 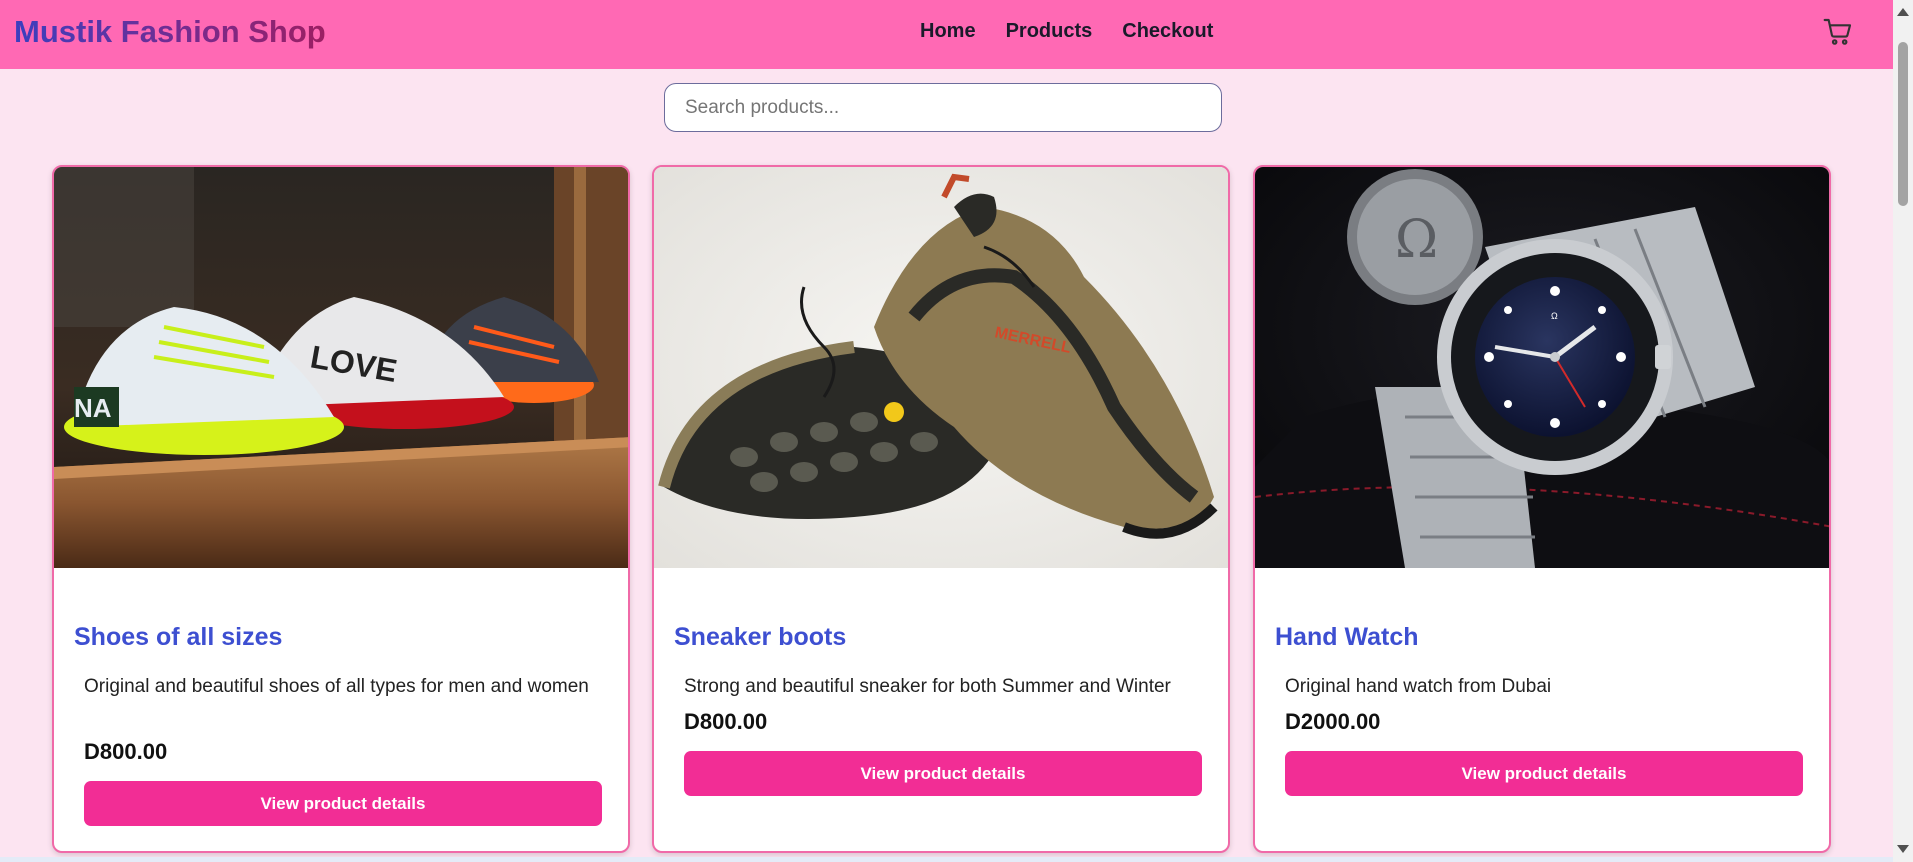 I want to click on product-description: Original hand watch from Dubai, so click(x=1418, y=686).